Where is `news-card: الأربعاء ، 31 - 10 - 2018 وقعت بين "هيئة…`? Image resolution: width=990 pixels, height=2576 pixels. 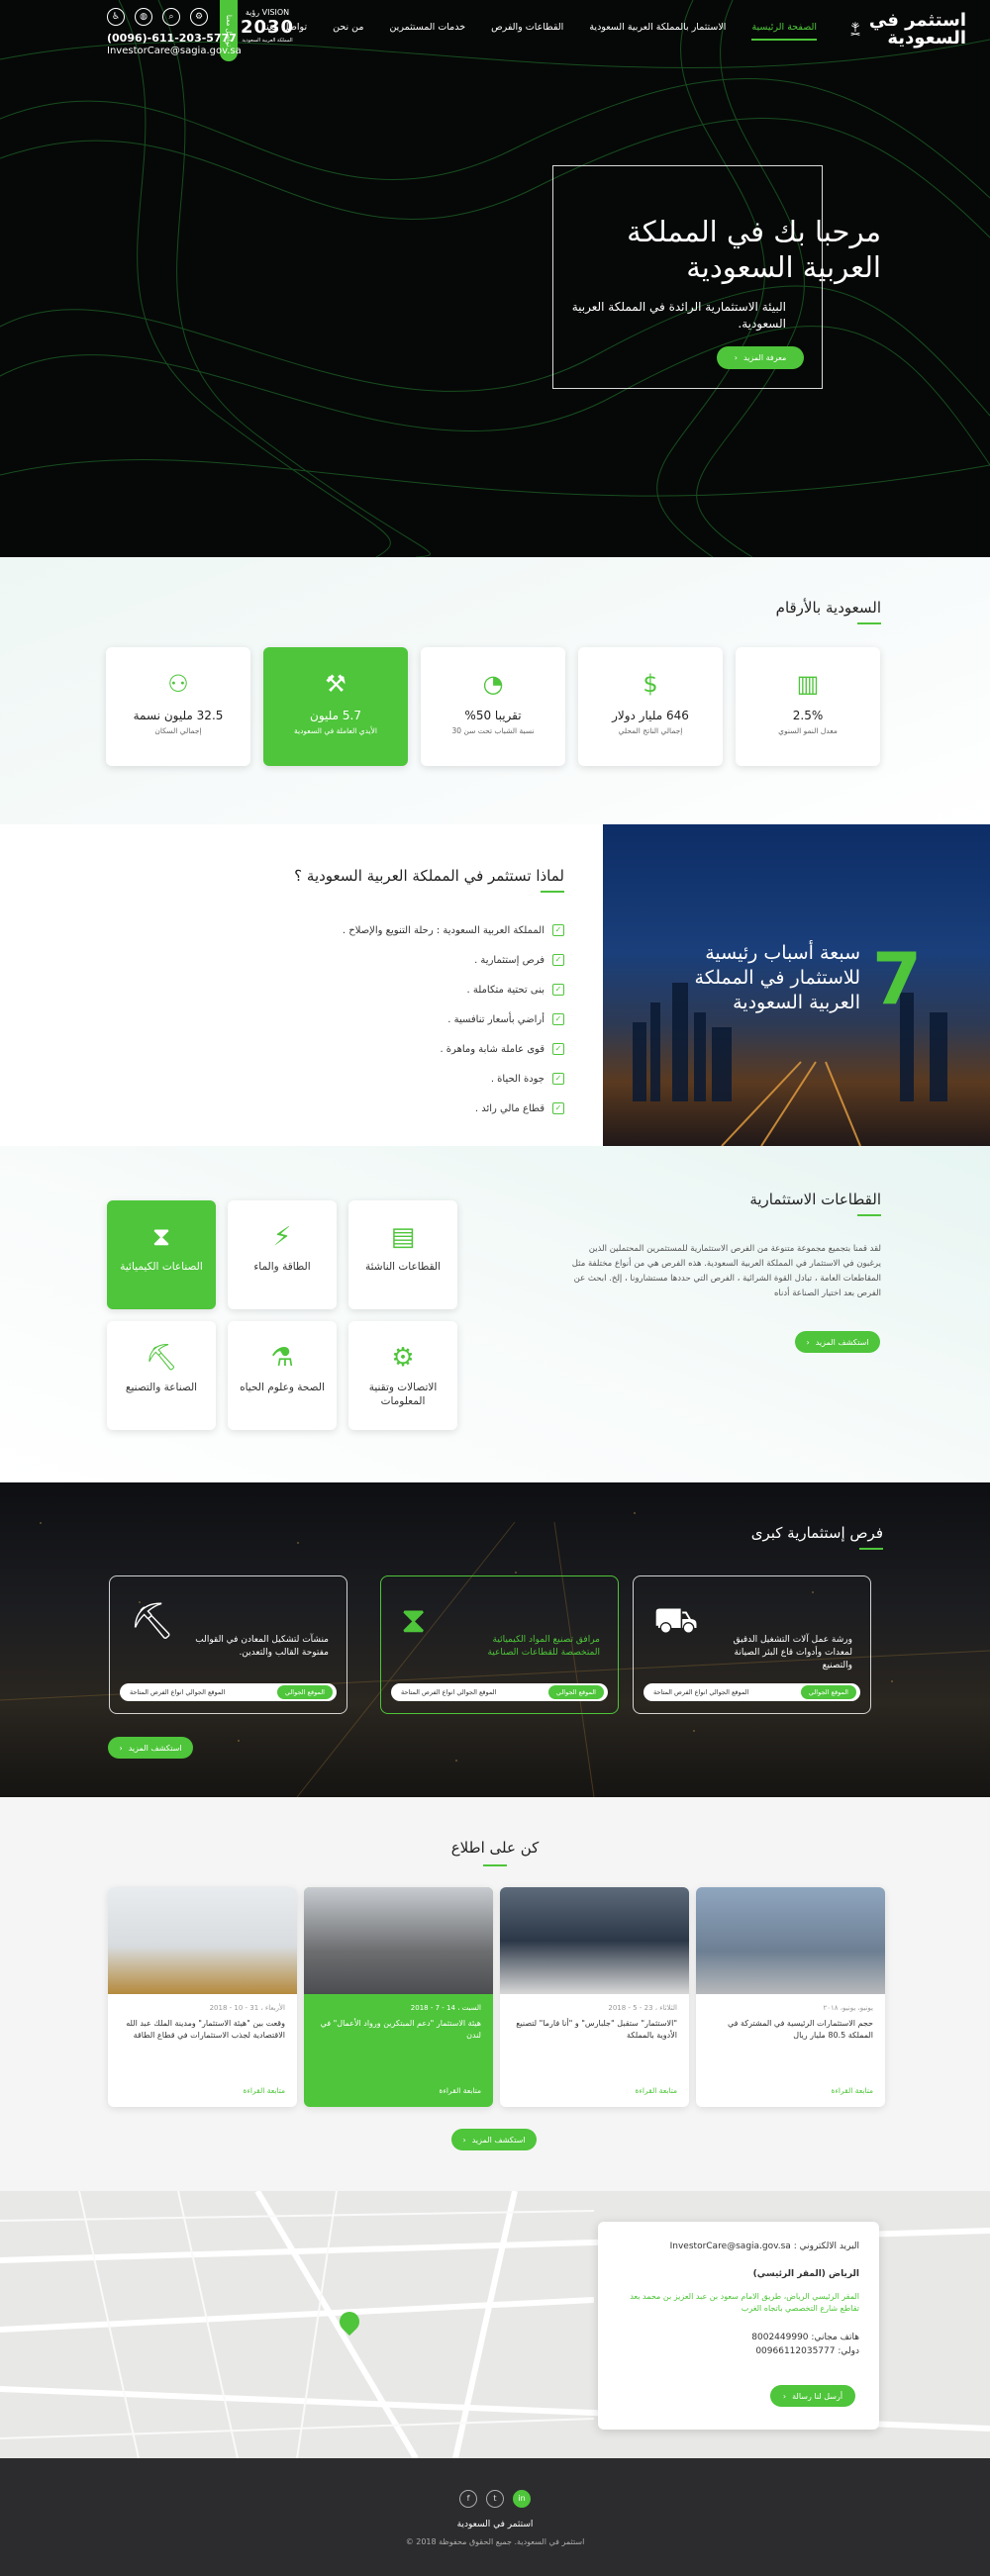
news-card: الأربعاء ، 31 - 10 - 2018 وقعت بين "هيئة… is located at coordinates (202, 1997).